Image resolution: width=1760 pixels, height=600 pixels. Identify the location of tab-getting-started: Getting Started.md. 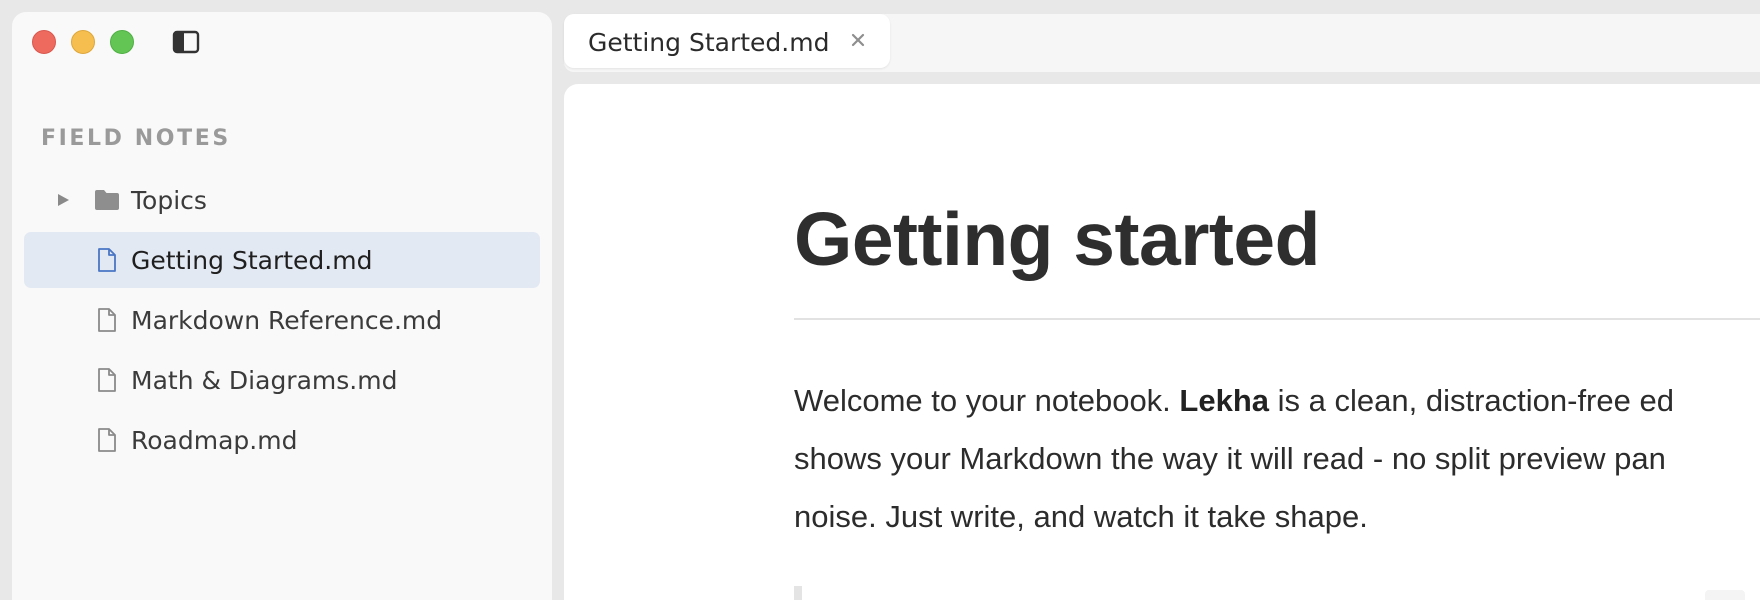
(727, 41).